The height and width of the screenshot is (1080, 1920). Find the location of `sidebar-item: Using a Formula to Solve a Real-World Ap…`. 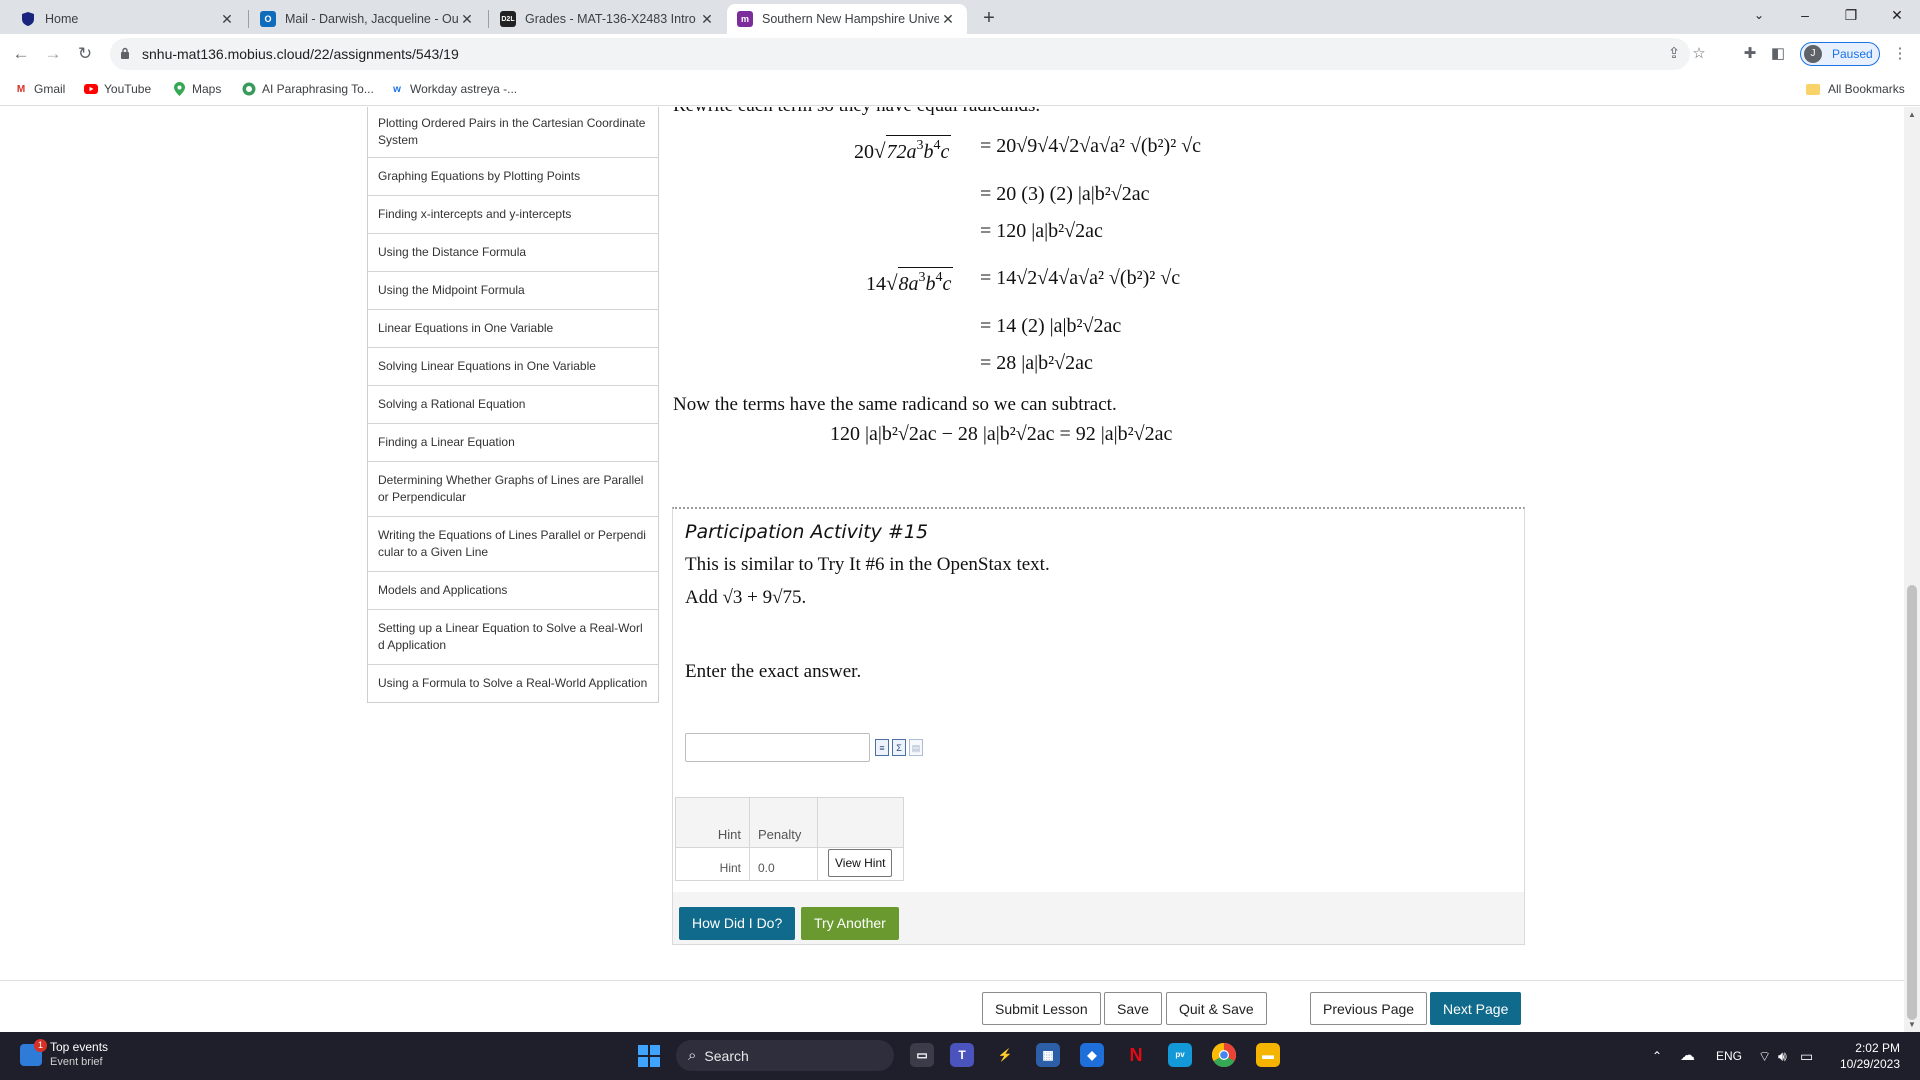

sidebar-item: Using a Formula to Solve a Real-World Ap… is located at coordinates (513, 683).